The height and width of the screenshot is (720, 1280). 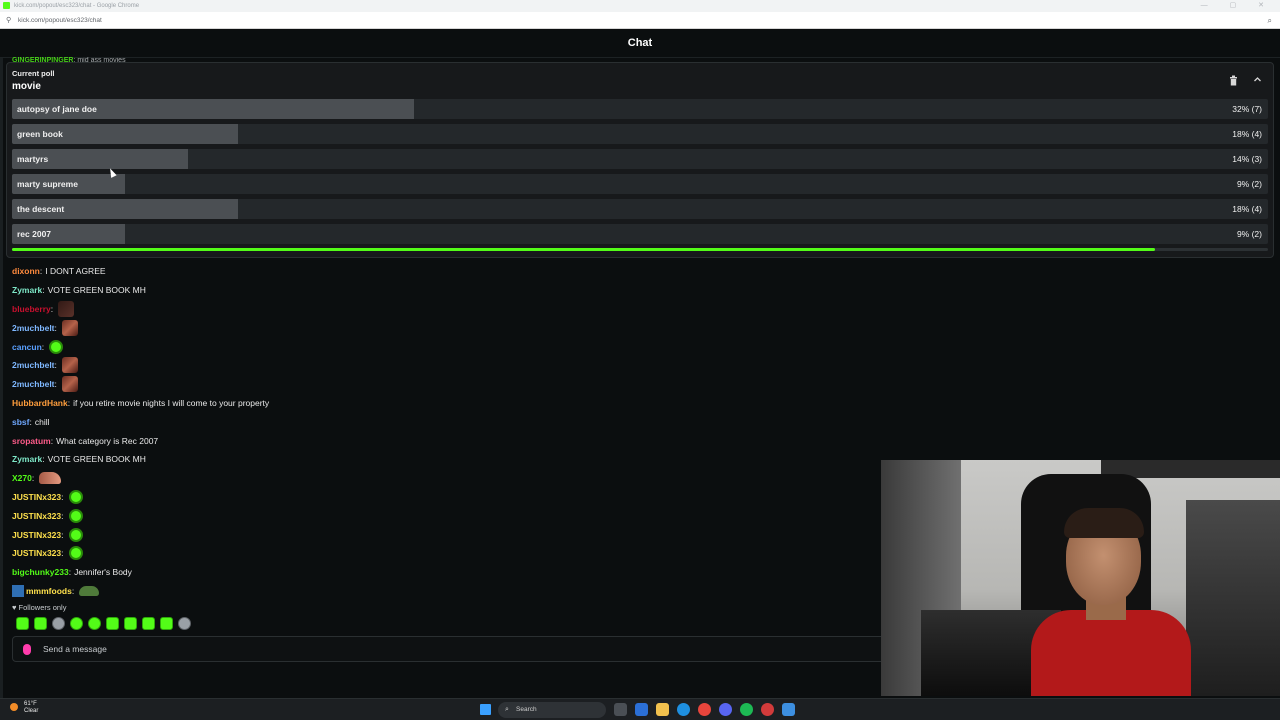 I want to click on webcam-shelf, so click(x=1233, y=598).